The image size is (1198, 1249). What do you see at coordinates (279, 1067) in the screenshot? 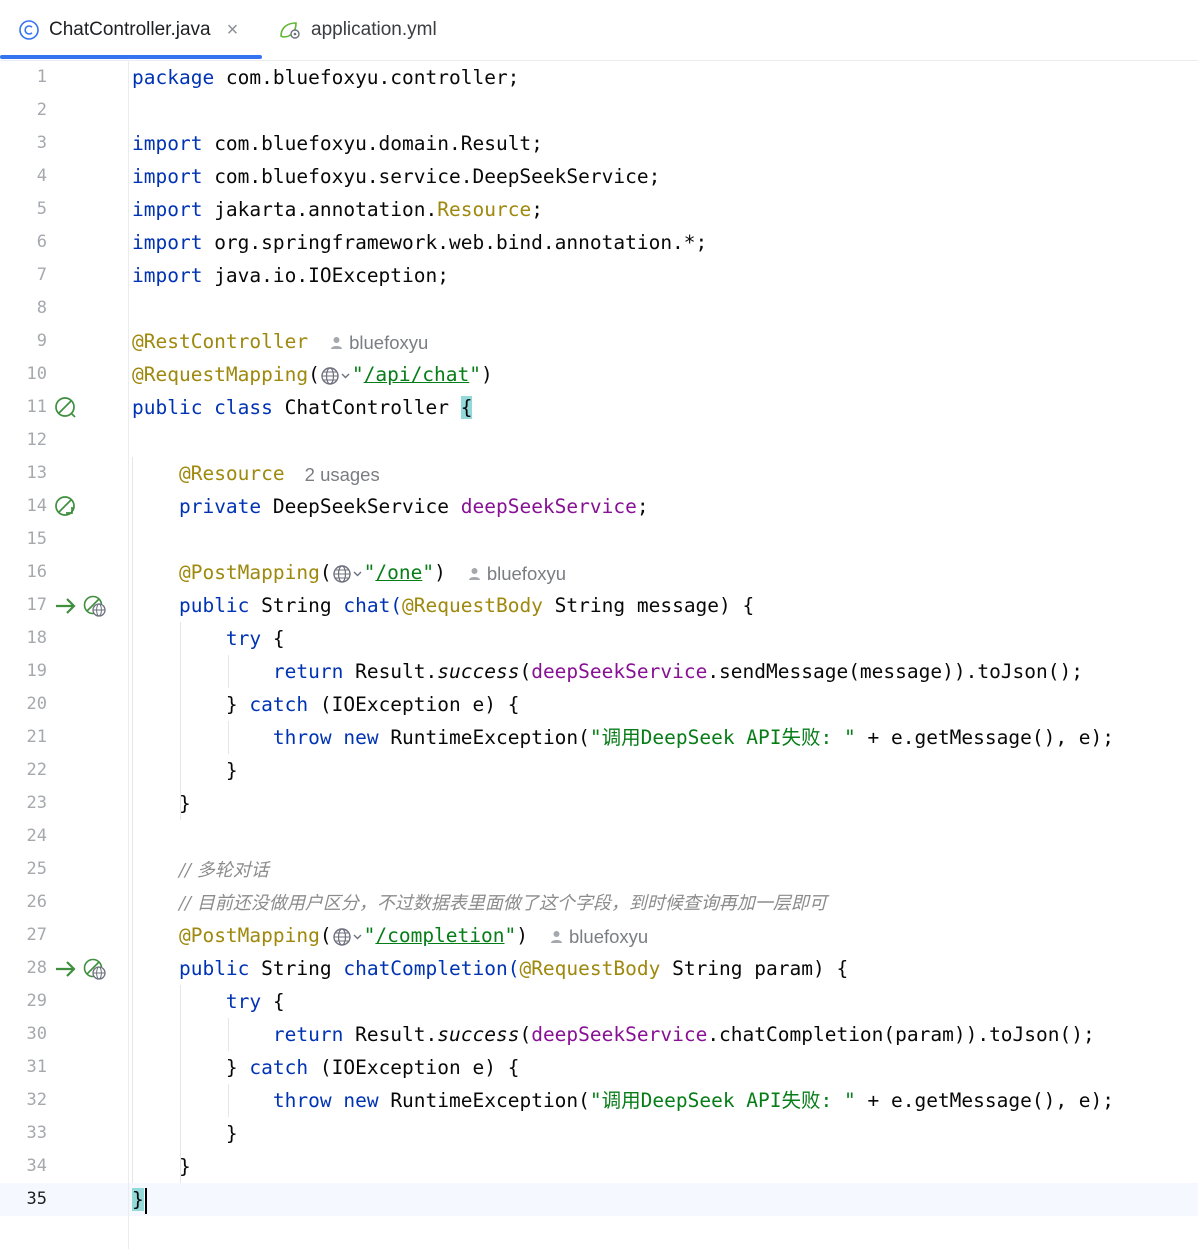
I see `keyword: catch` at bounding box center [279, 1067].